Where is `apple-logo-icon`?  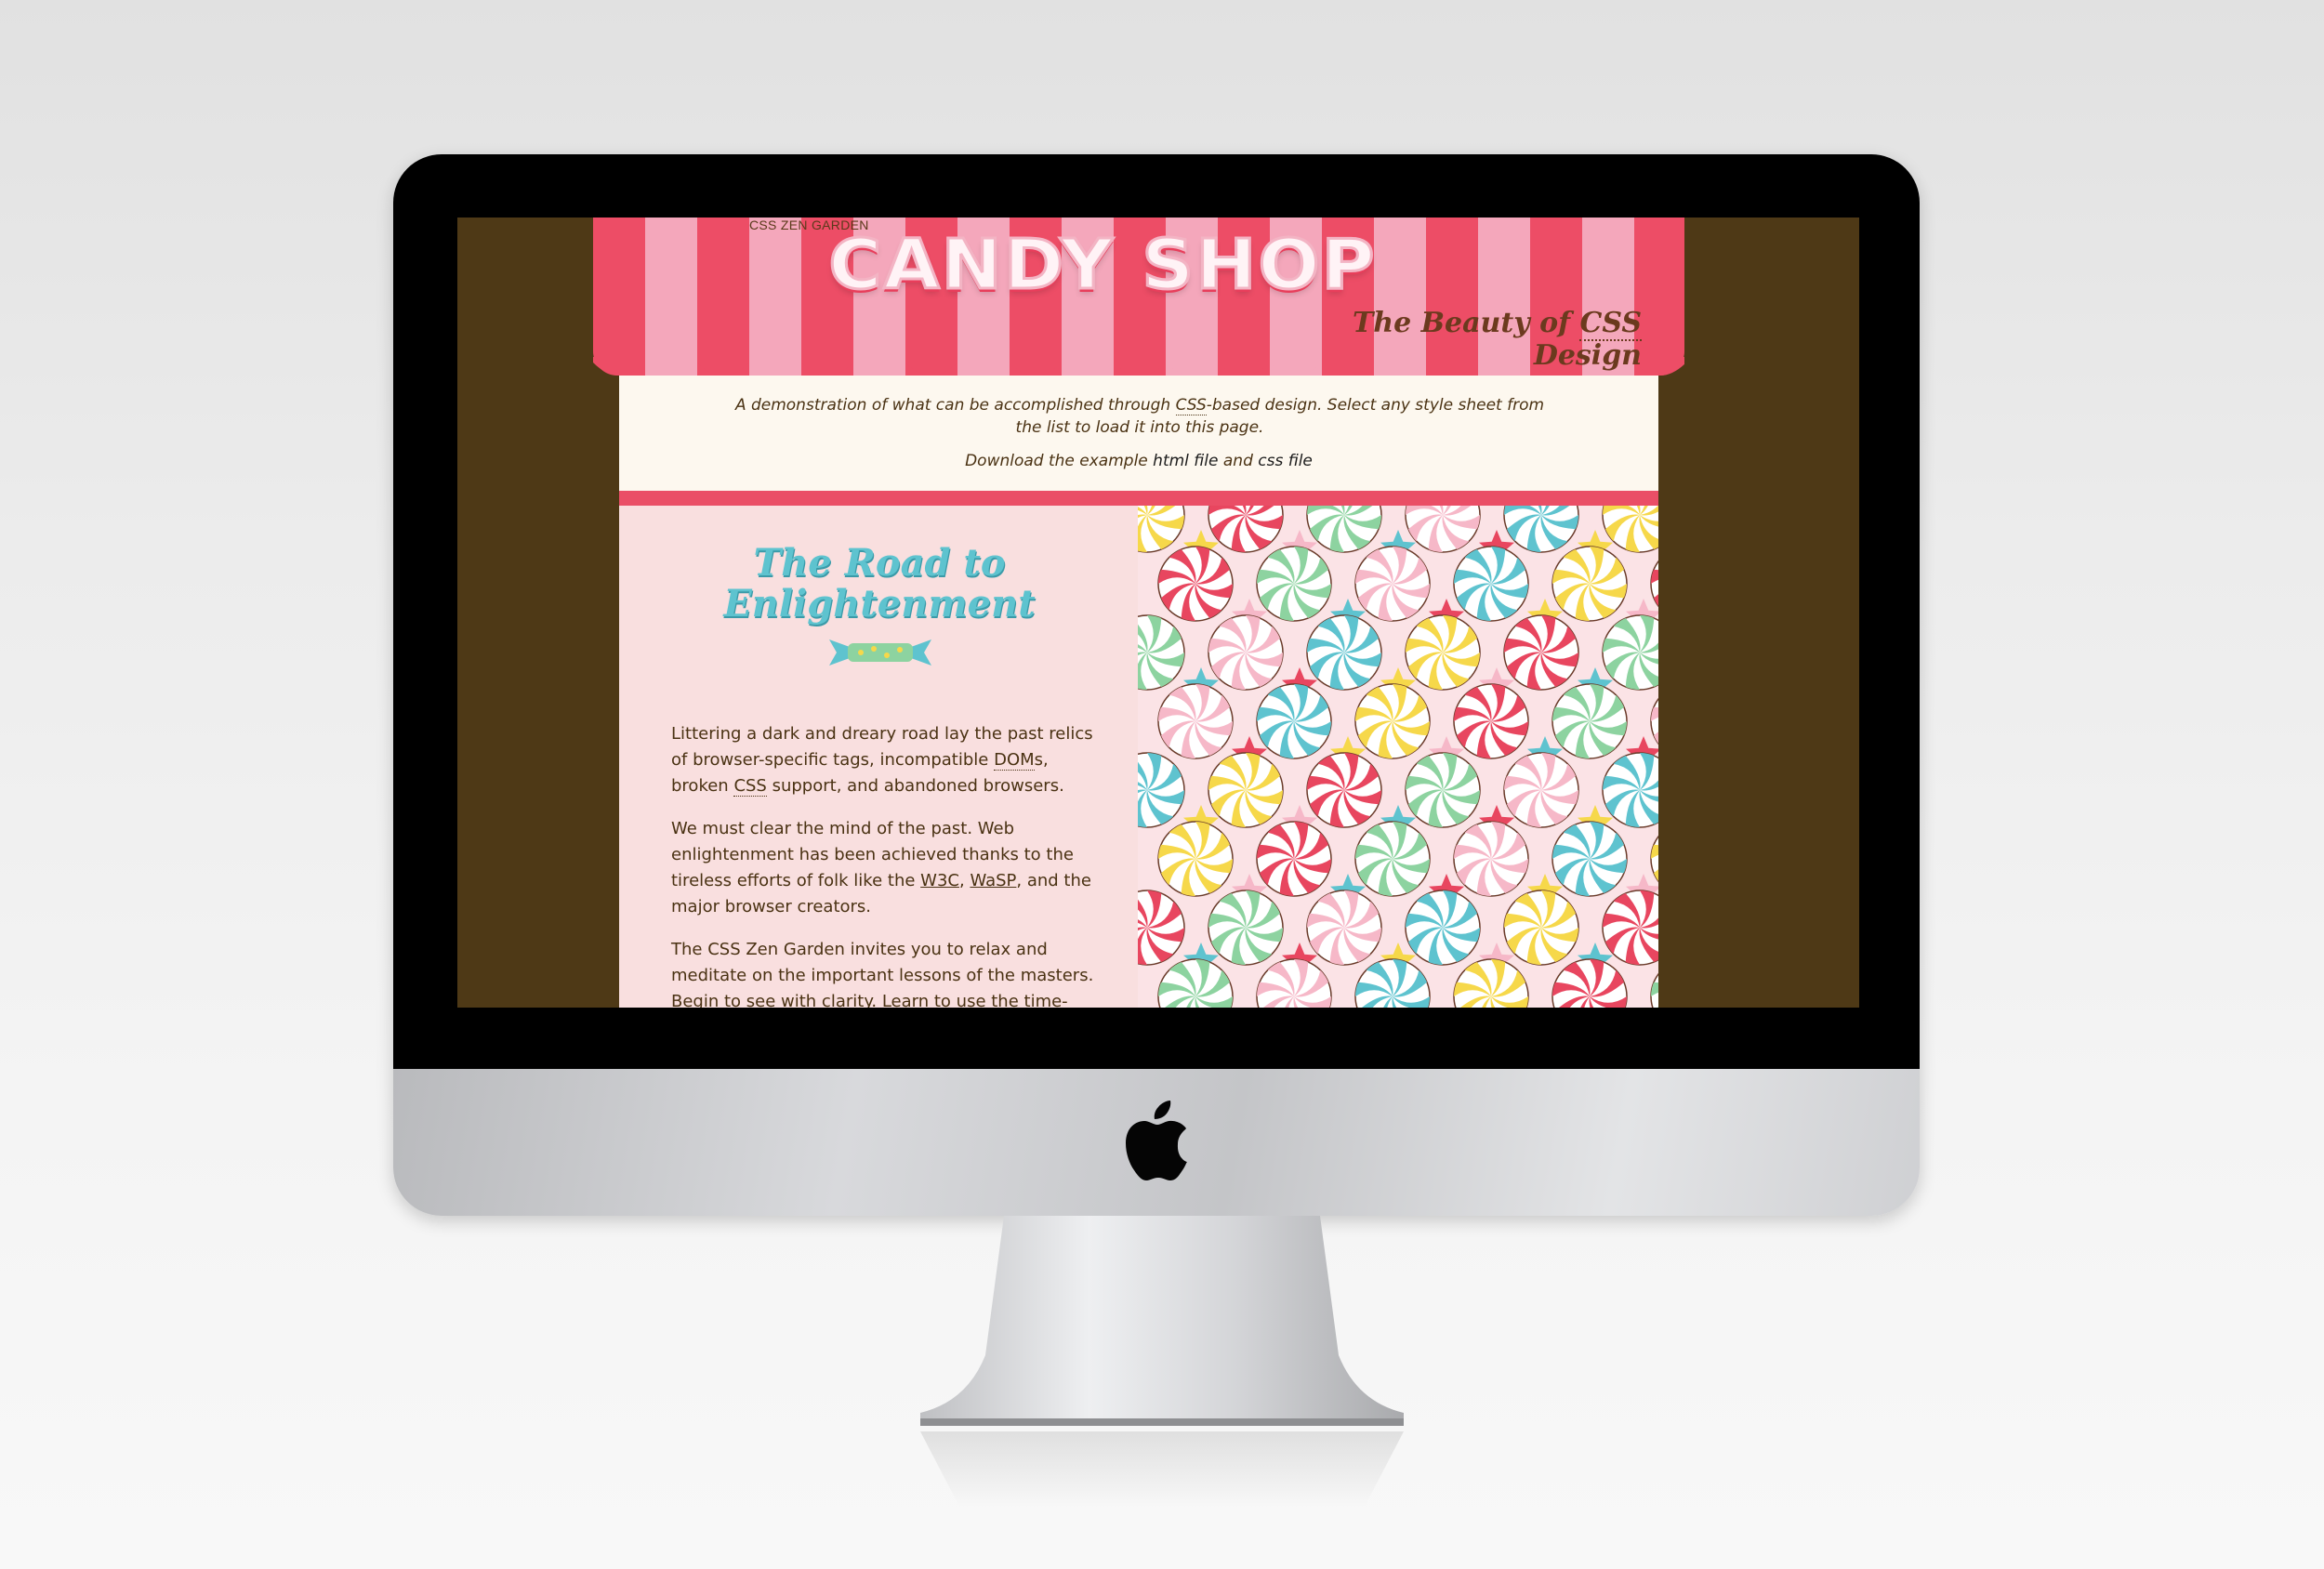
apple-logo-icon is located at coordinates (1156, 1140).